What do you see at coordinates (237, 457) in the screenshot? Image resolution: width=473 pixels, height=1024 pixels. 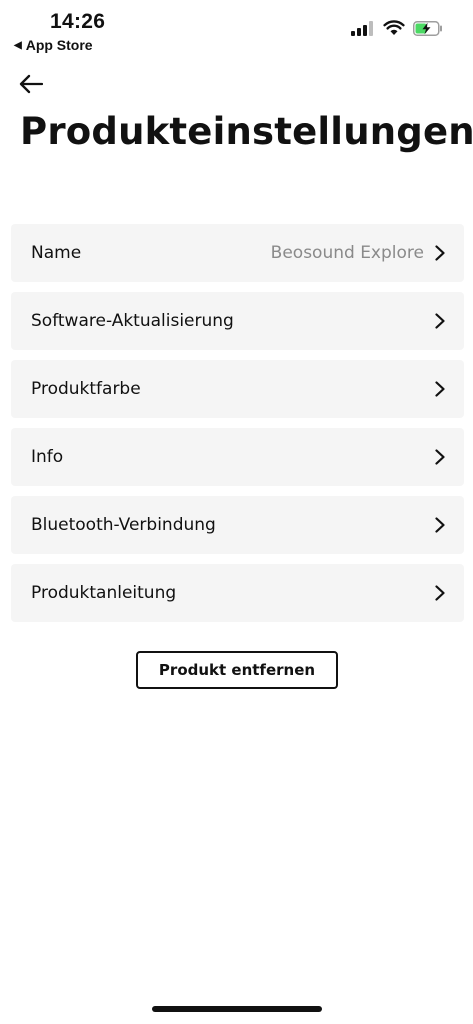 I see `settings-row-info: Info` at bounding box center [237, 457].